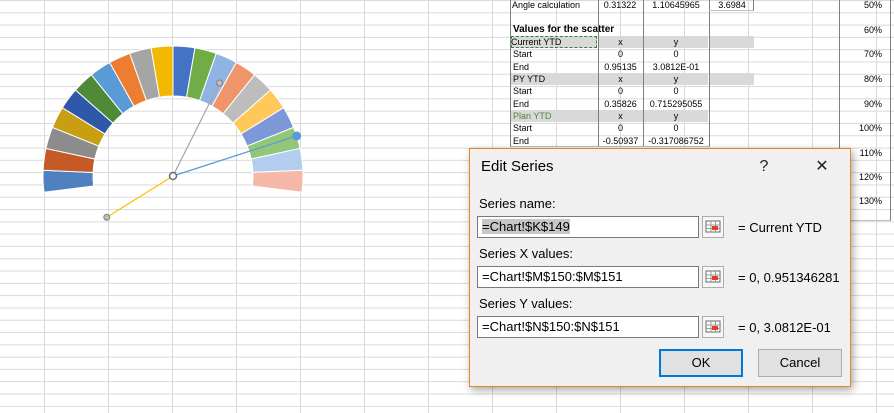 The height and width of the screenshot is (413, 894). I want to click on series-name-range-picker, so click(713, 227).